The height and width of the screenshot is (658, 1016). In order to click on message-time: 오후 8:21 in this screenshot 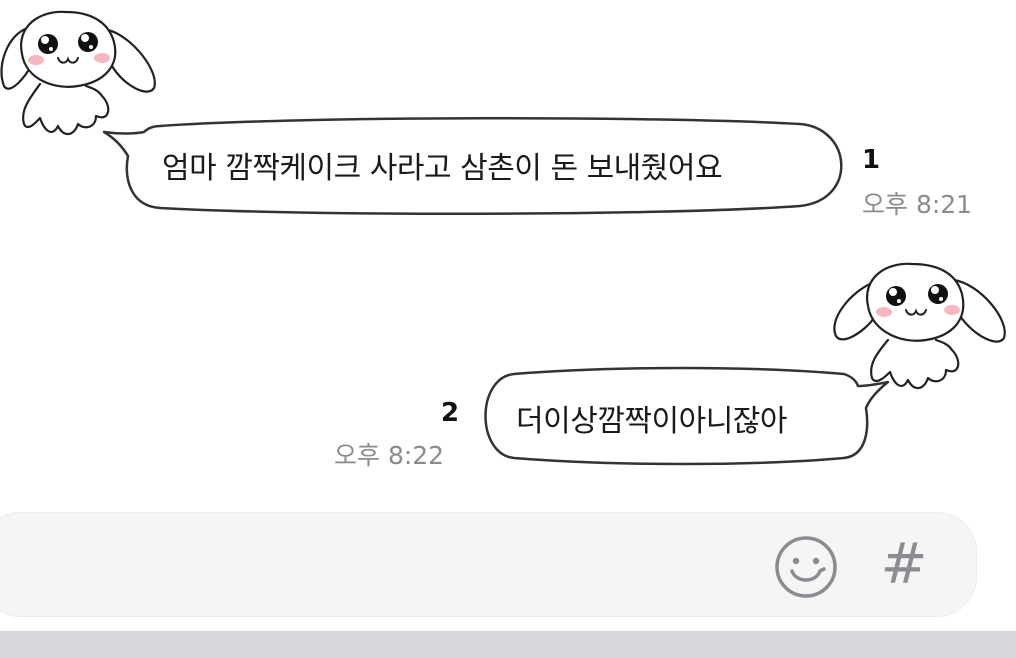, I will do `click(917, 204)`.